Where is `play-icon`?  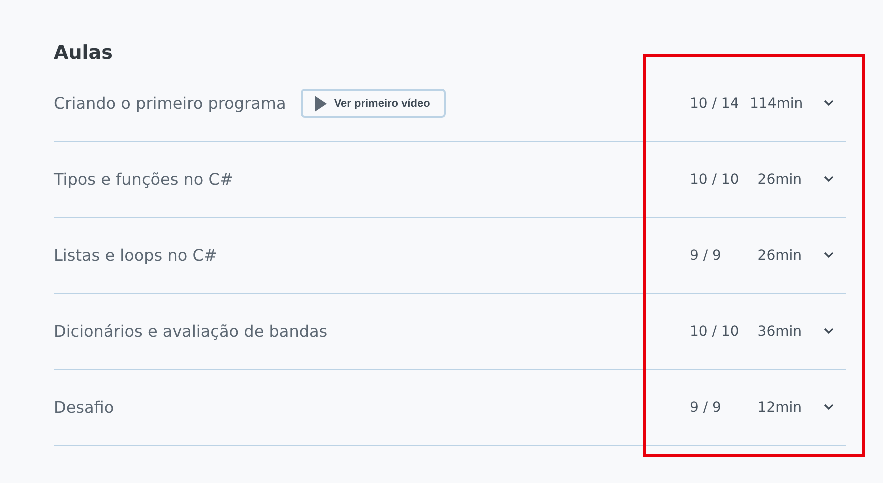 play-icon is located at coordinates (321, 104).